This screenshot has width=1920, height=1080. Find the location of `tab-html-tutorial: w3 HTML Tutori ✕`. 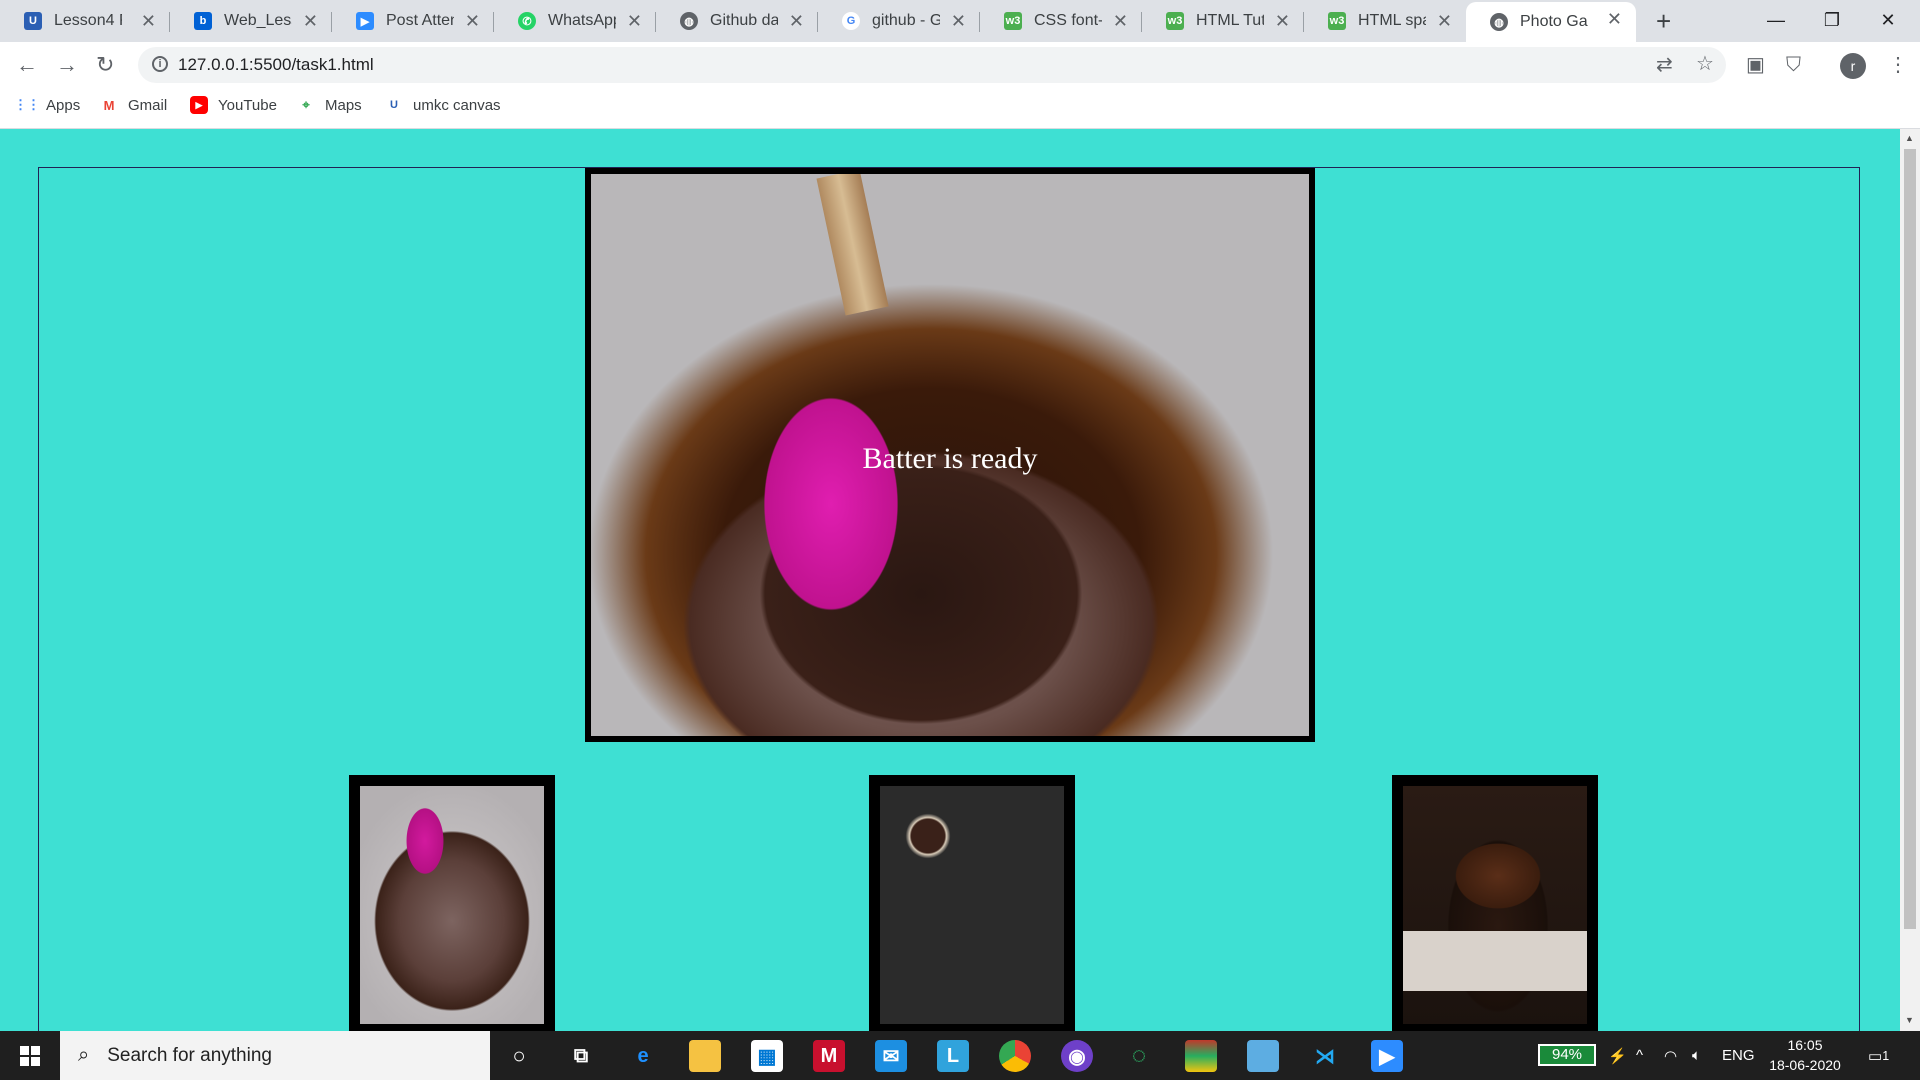

tab-html-tutorial: w3 HTML Tutori ✕ is located at coordinates (1223, 21).